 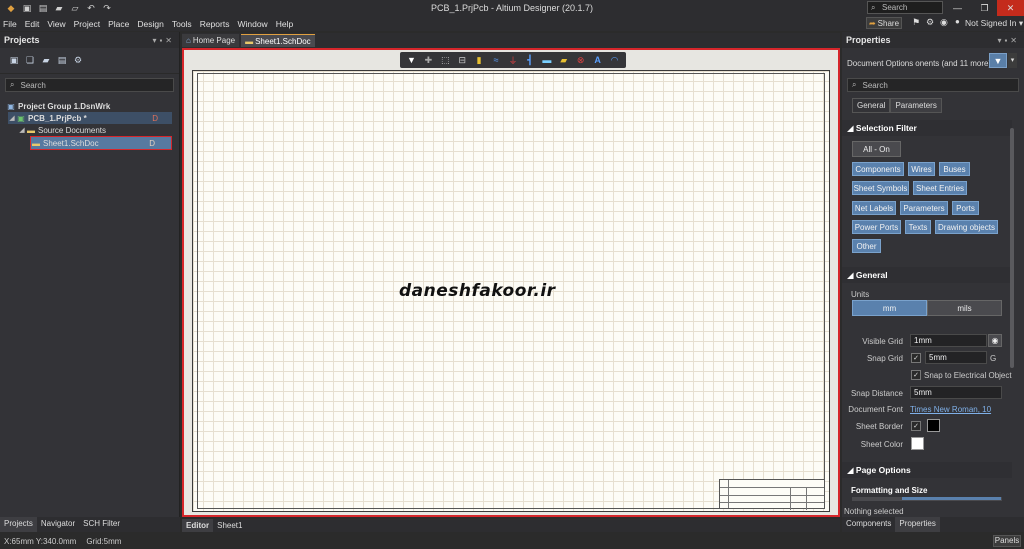 I want to click on menu-project: Project, so click(x=87, y=24).